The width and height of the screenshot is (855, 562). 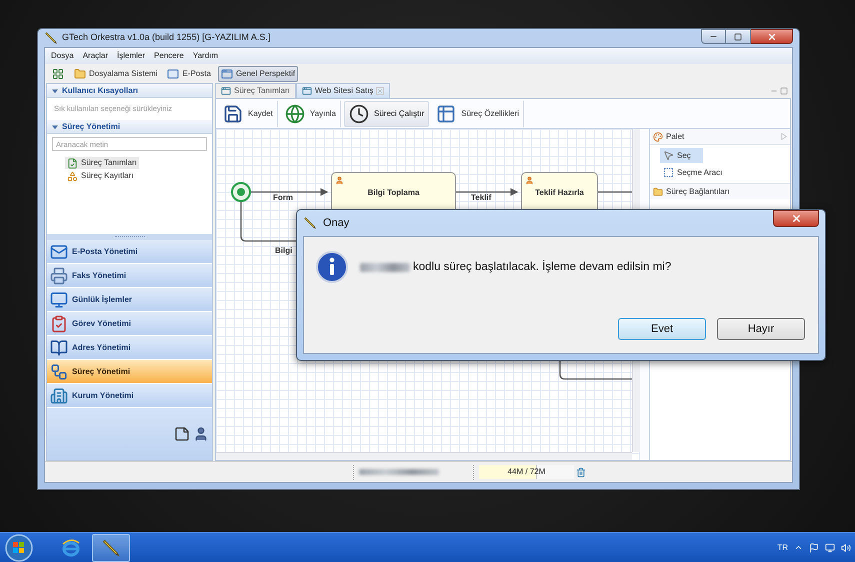 I want to click on window-title: GTech Orkestra v1.0a (build 1255) [G-YAZILIM A.S.], so click(x=166, y=37).